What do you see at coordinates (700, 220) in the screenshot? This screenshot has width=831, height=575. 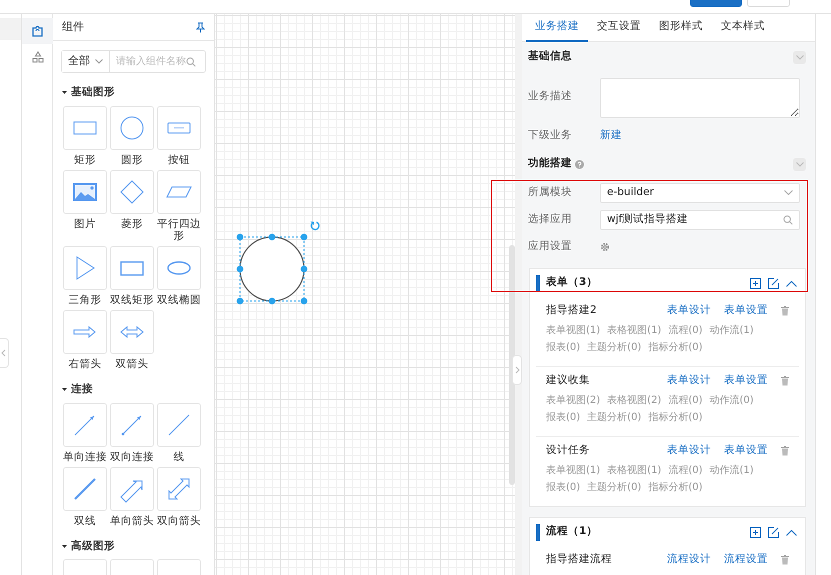 I see `app-search-field: wjf测试指导搭建` at bounding box center [700, 220].